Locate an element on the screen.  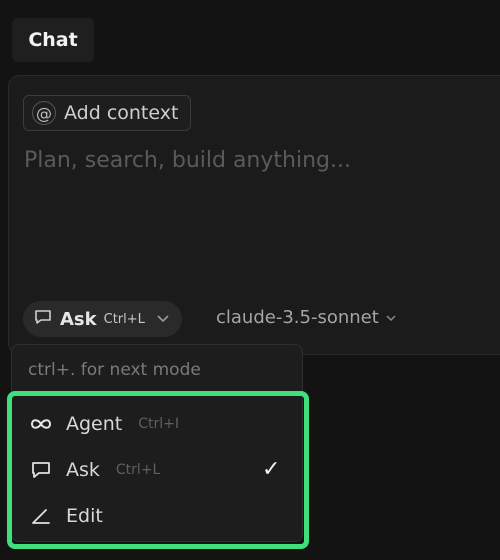
tab-chat-label: Chat is located at coordinates (53, 40).